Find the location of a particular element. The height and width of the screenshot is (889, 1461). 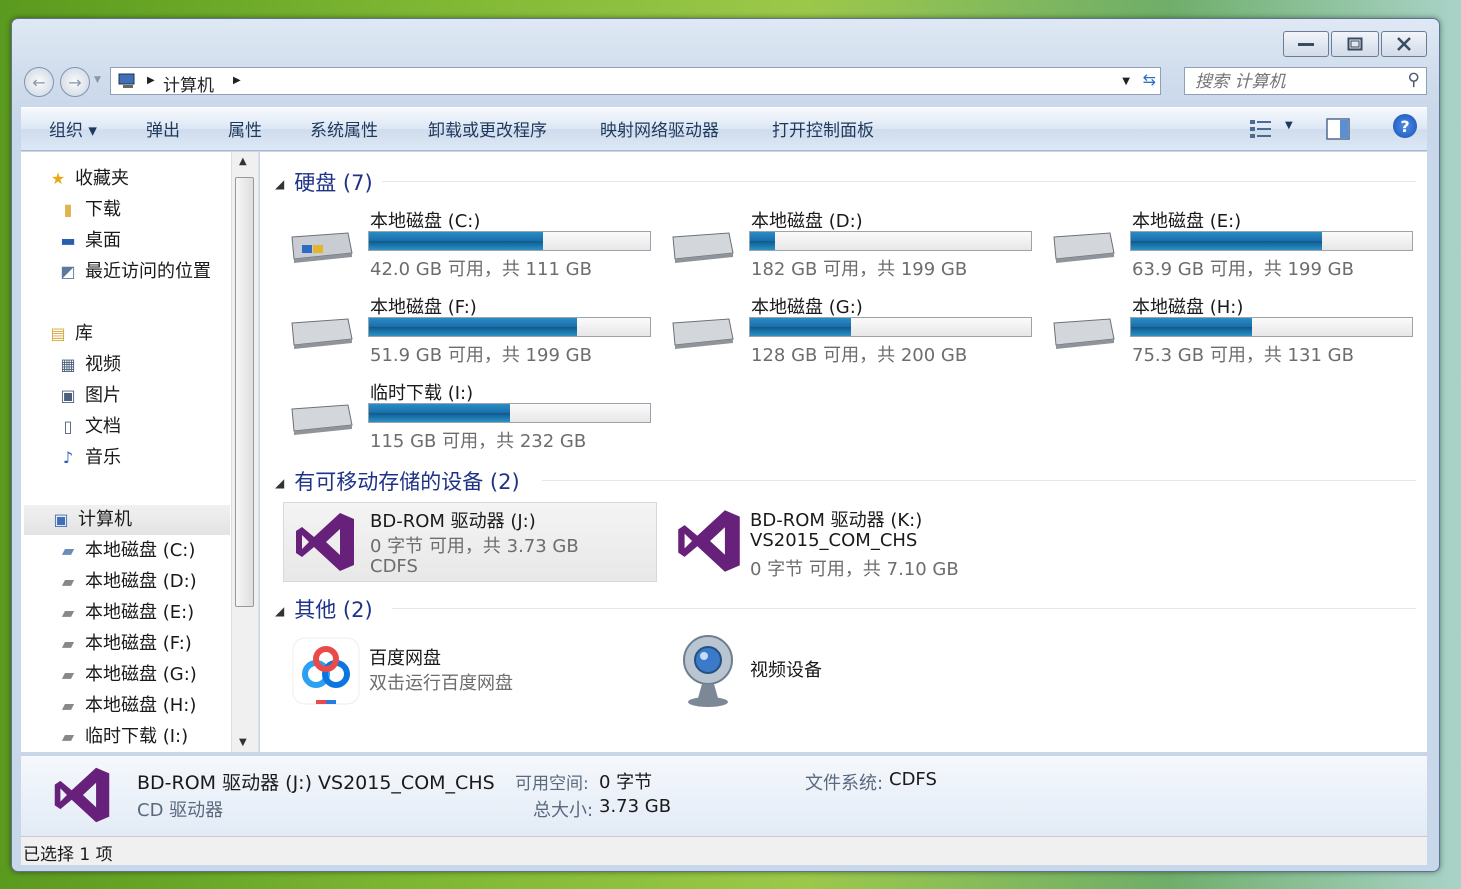

breadcrumb-computer: 计算机 is located at coordinates (188, 83).